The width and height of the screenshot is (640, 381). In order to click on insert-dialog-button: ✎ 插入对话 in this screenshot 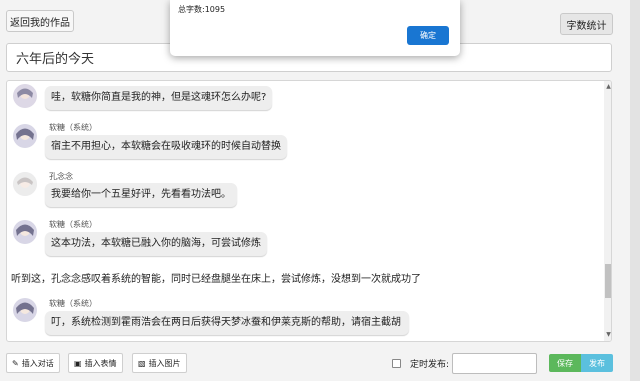, I will do `click(33, 363)`.